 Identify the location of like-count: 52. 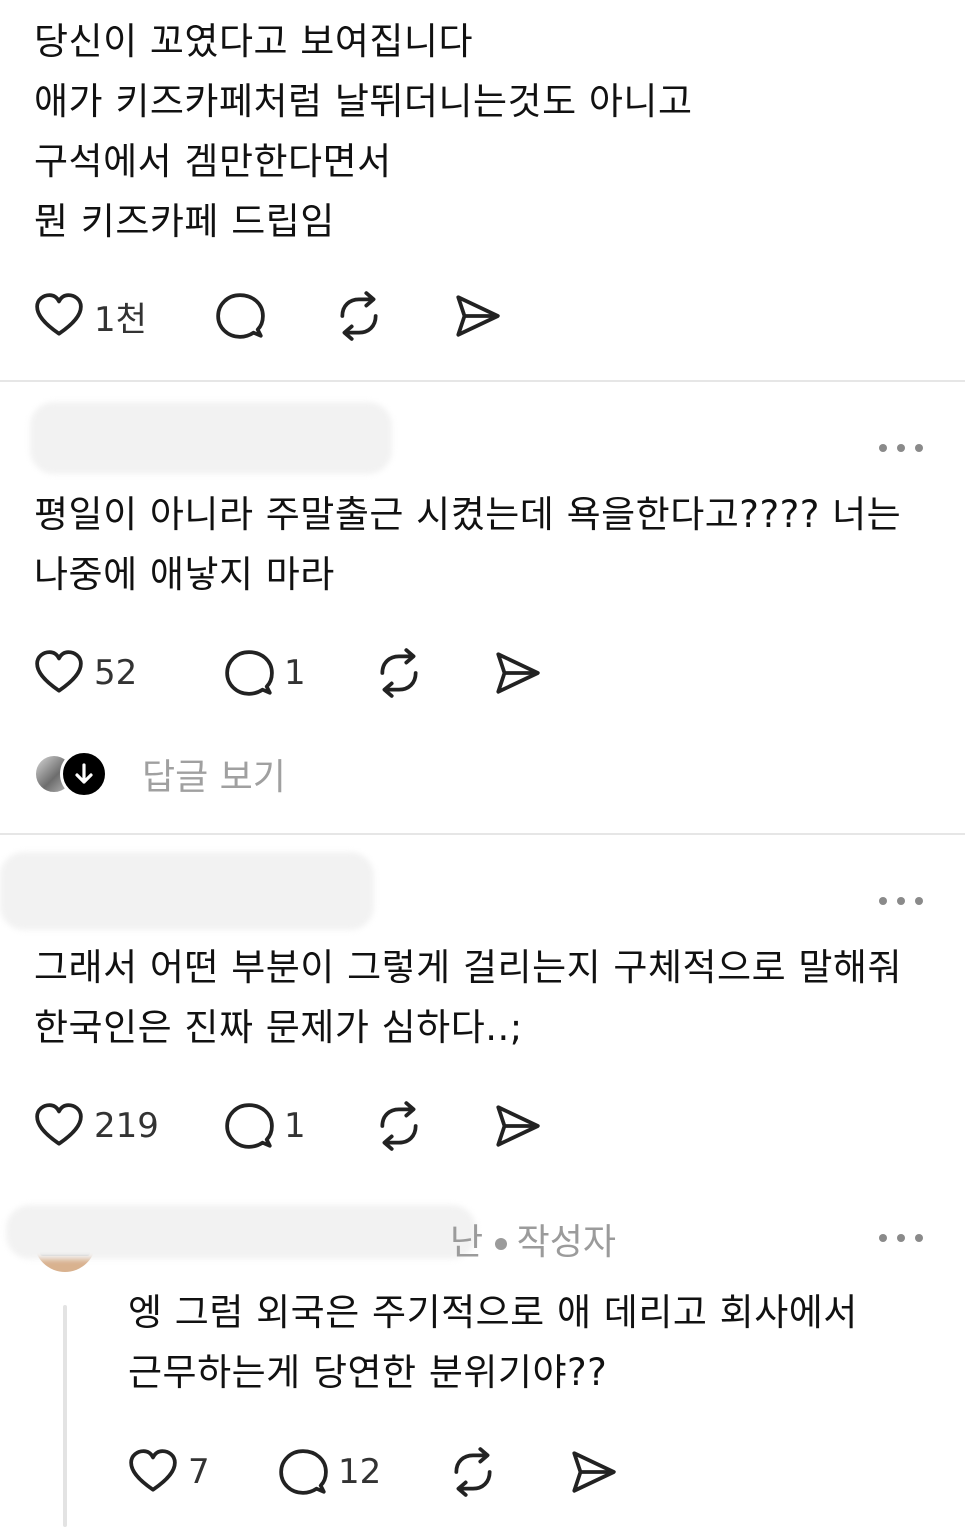
(116, 673).